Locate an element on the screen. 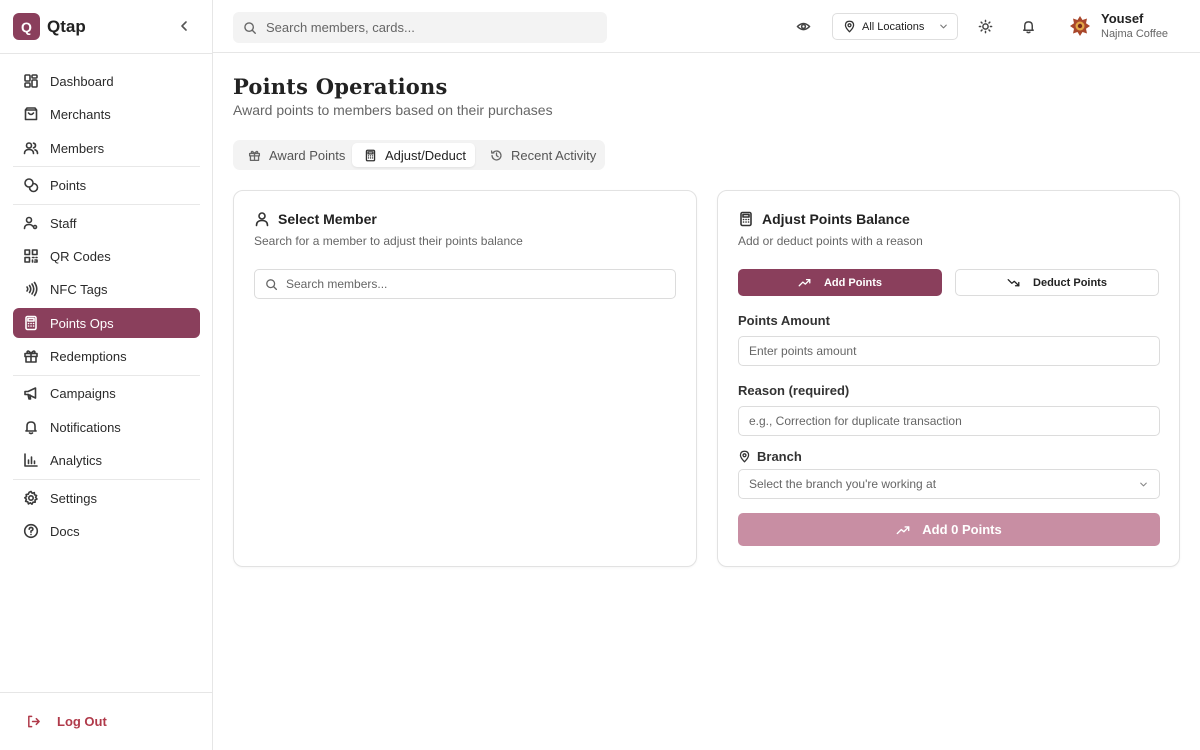 This screenshot has height=750, width=1200. logout-button: Log Out is located at coordinates (66, 721).